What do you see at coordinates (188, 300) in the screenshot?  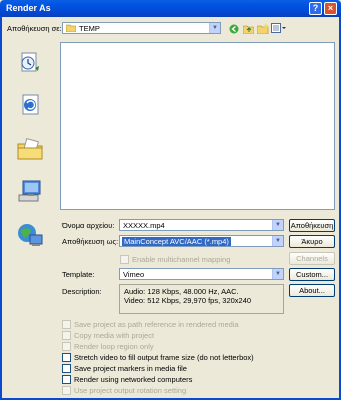 I see `description-line-video: Video: 512 Kbps, 29,970 fps, 320x240` at bounding box center [188, 300].